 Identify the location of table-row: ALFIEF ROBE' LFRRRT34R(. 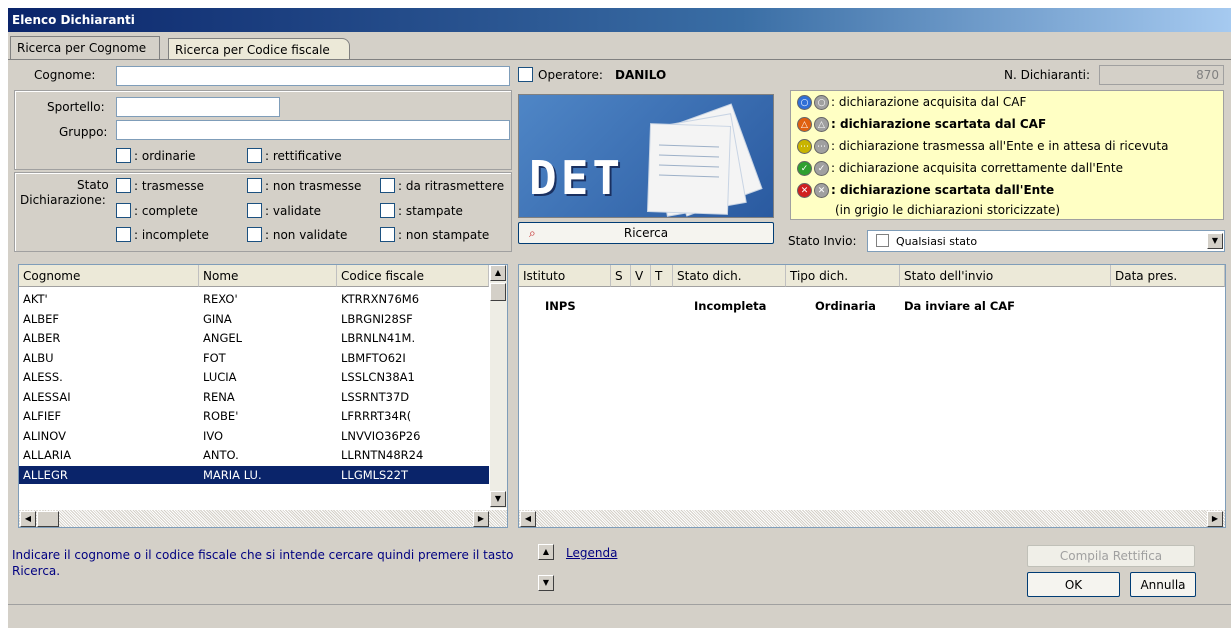
(254, 416).